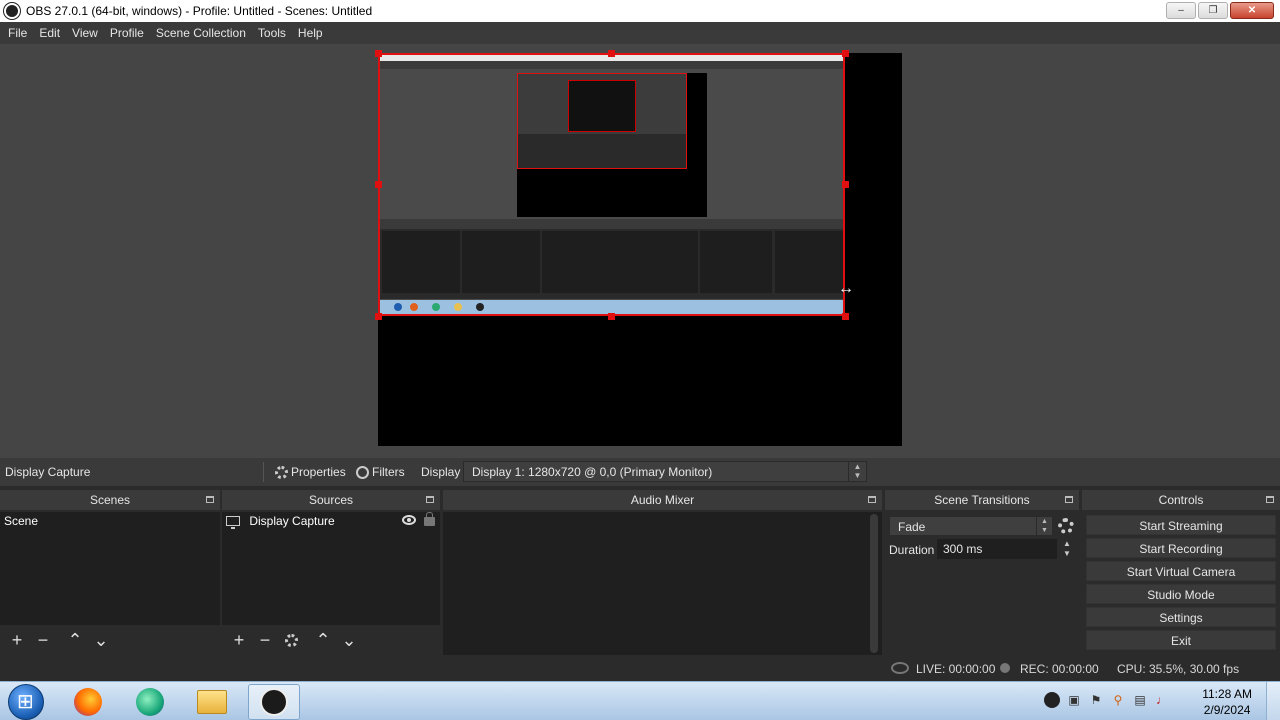  I want to click on obs-tray-icon, so click(1052, 700).